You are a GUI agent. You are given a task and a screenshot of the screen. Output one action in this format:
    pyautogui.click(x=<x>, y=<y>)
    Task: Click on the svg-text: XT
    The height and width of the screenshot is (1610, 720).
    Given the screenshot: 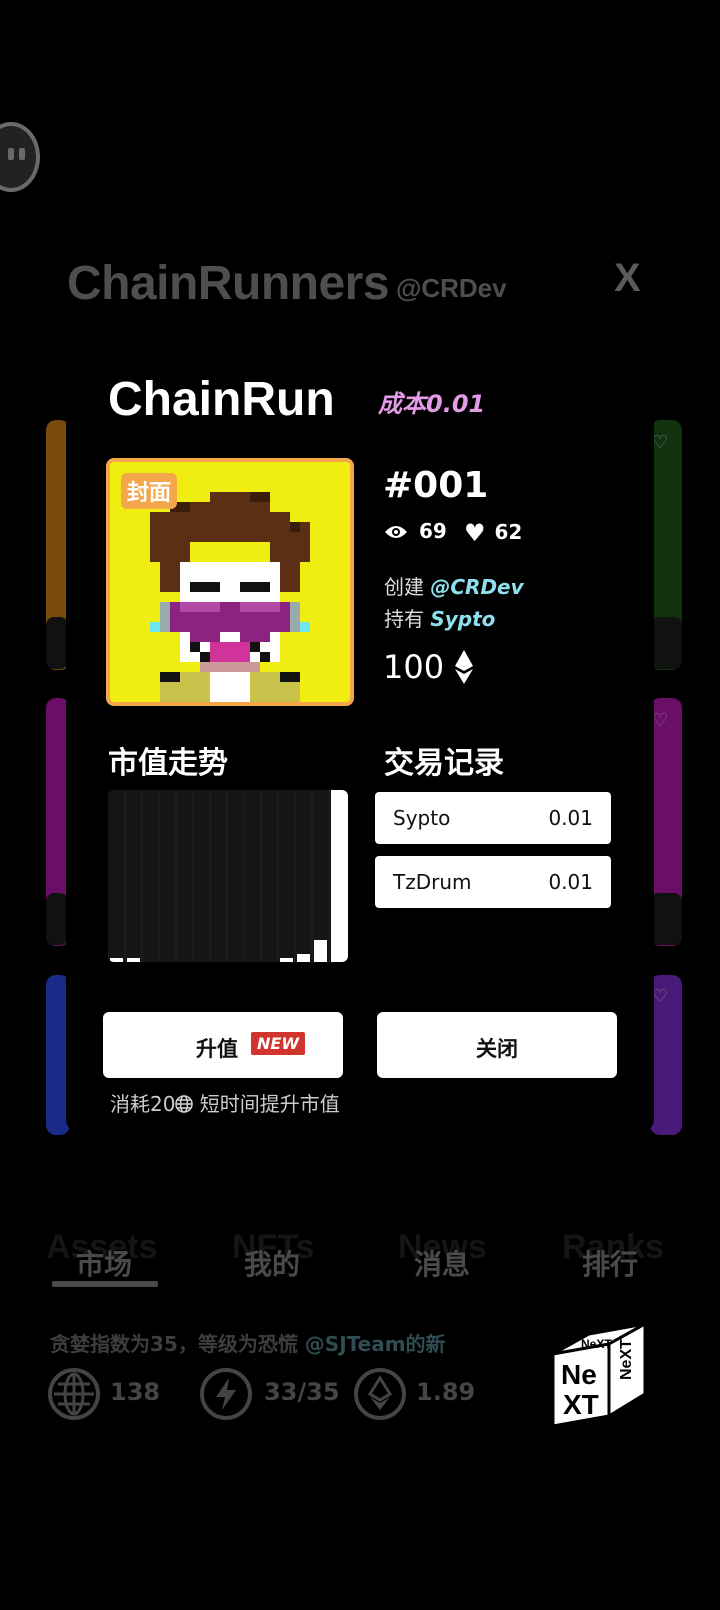 What is the action you would take?
    pyautogui.click(x=581, y=1404)
    